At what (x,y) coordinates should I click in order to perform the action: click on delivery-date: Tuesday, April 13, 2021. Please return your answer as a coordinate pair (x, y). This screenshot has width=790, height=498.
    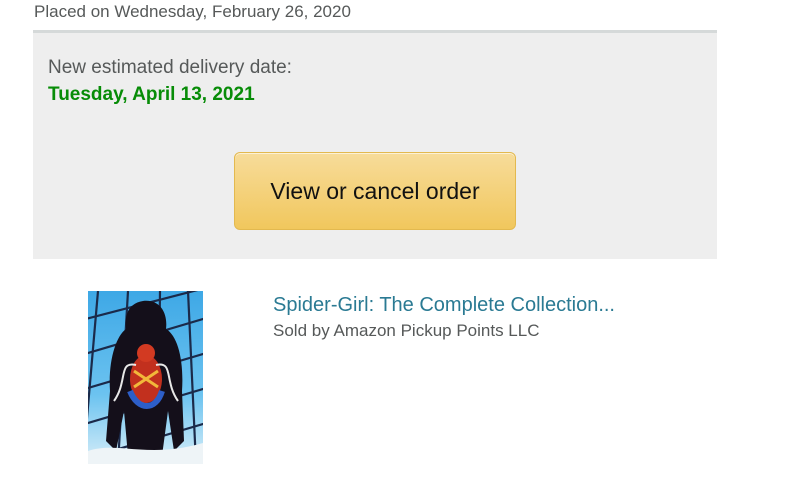
    Looking at the image, I should click on (151, 94).